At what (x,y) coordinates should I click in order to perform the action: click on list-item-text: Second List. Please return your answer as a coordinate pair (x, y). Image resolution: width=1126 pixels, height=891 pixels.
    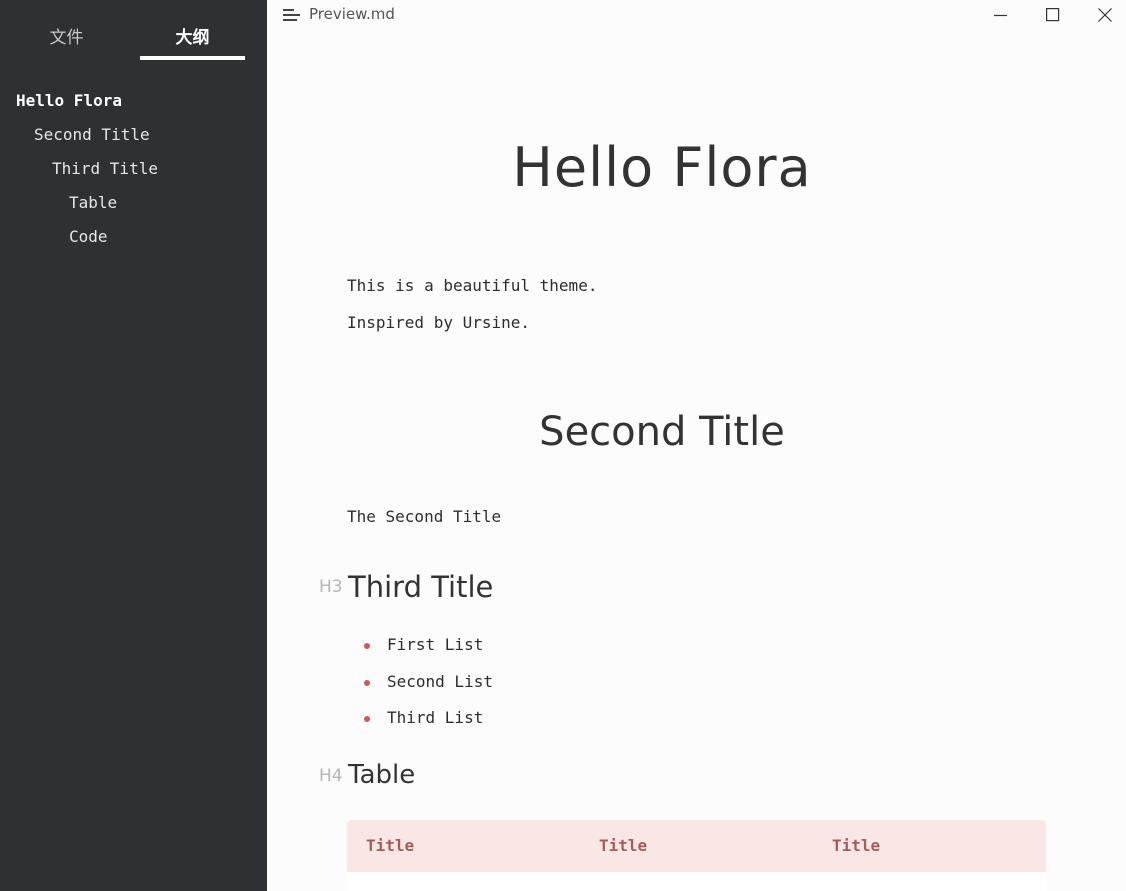
    Looking at the image, I should click on (440, 681).